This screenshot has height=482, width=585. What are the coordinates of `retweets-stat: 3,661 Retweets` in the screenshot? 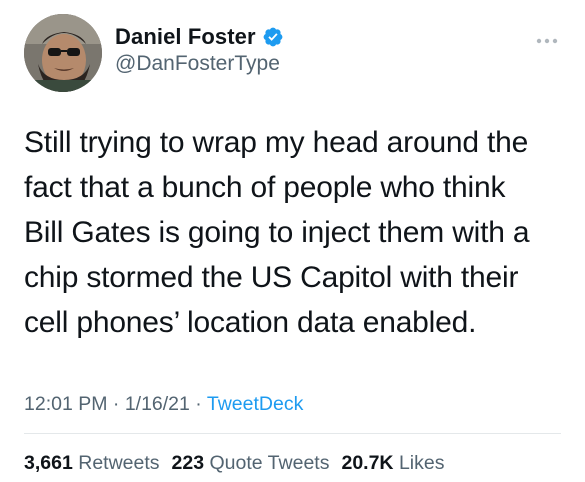 It's located at (92, 463).